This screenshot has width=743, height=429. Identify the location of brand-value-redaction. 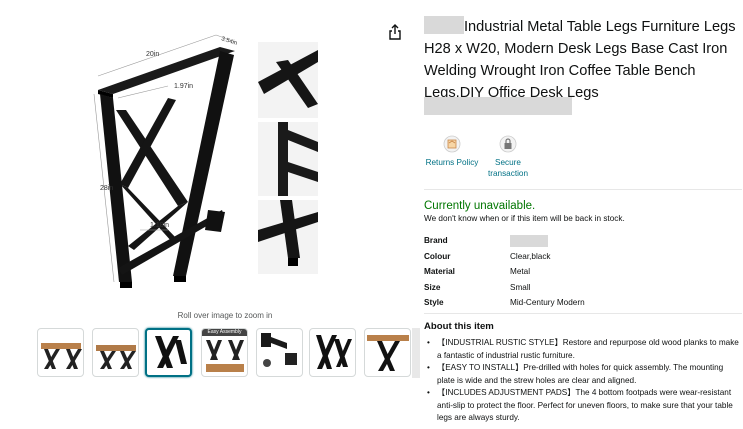
(529, 240).